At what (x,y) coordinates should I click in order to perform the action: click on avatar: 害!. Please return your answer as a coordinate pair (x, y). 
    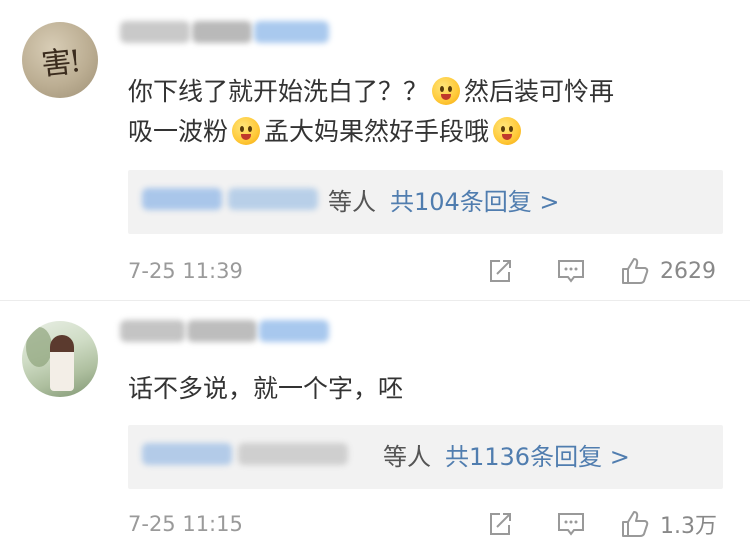
    Looking at the image, I should click on (60, 60).